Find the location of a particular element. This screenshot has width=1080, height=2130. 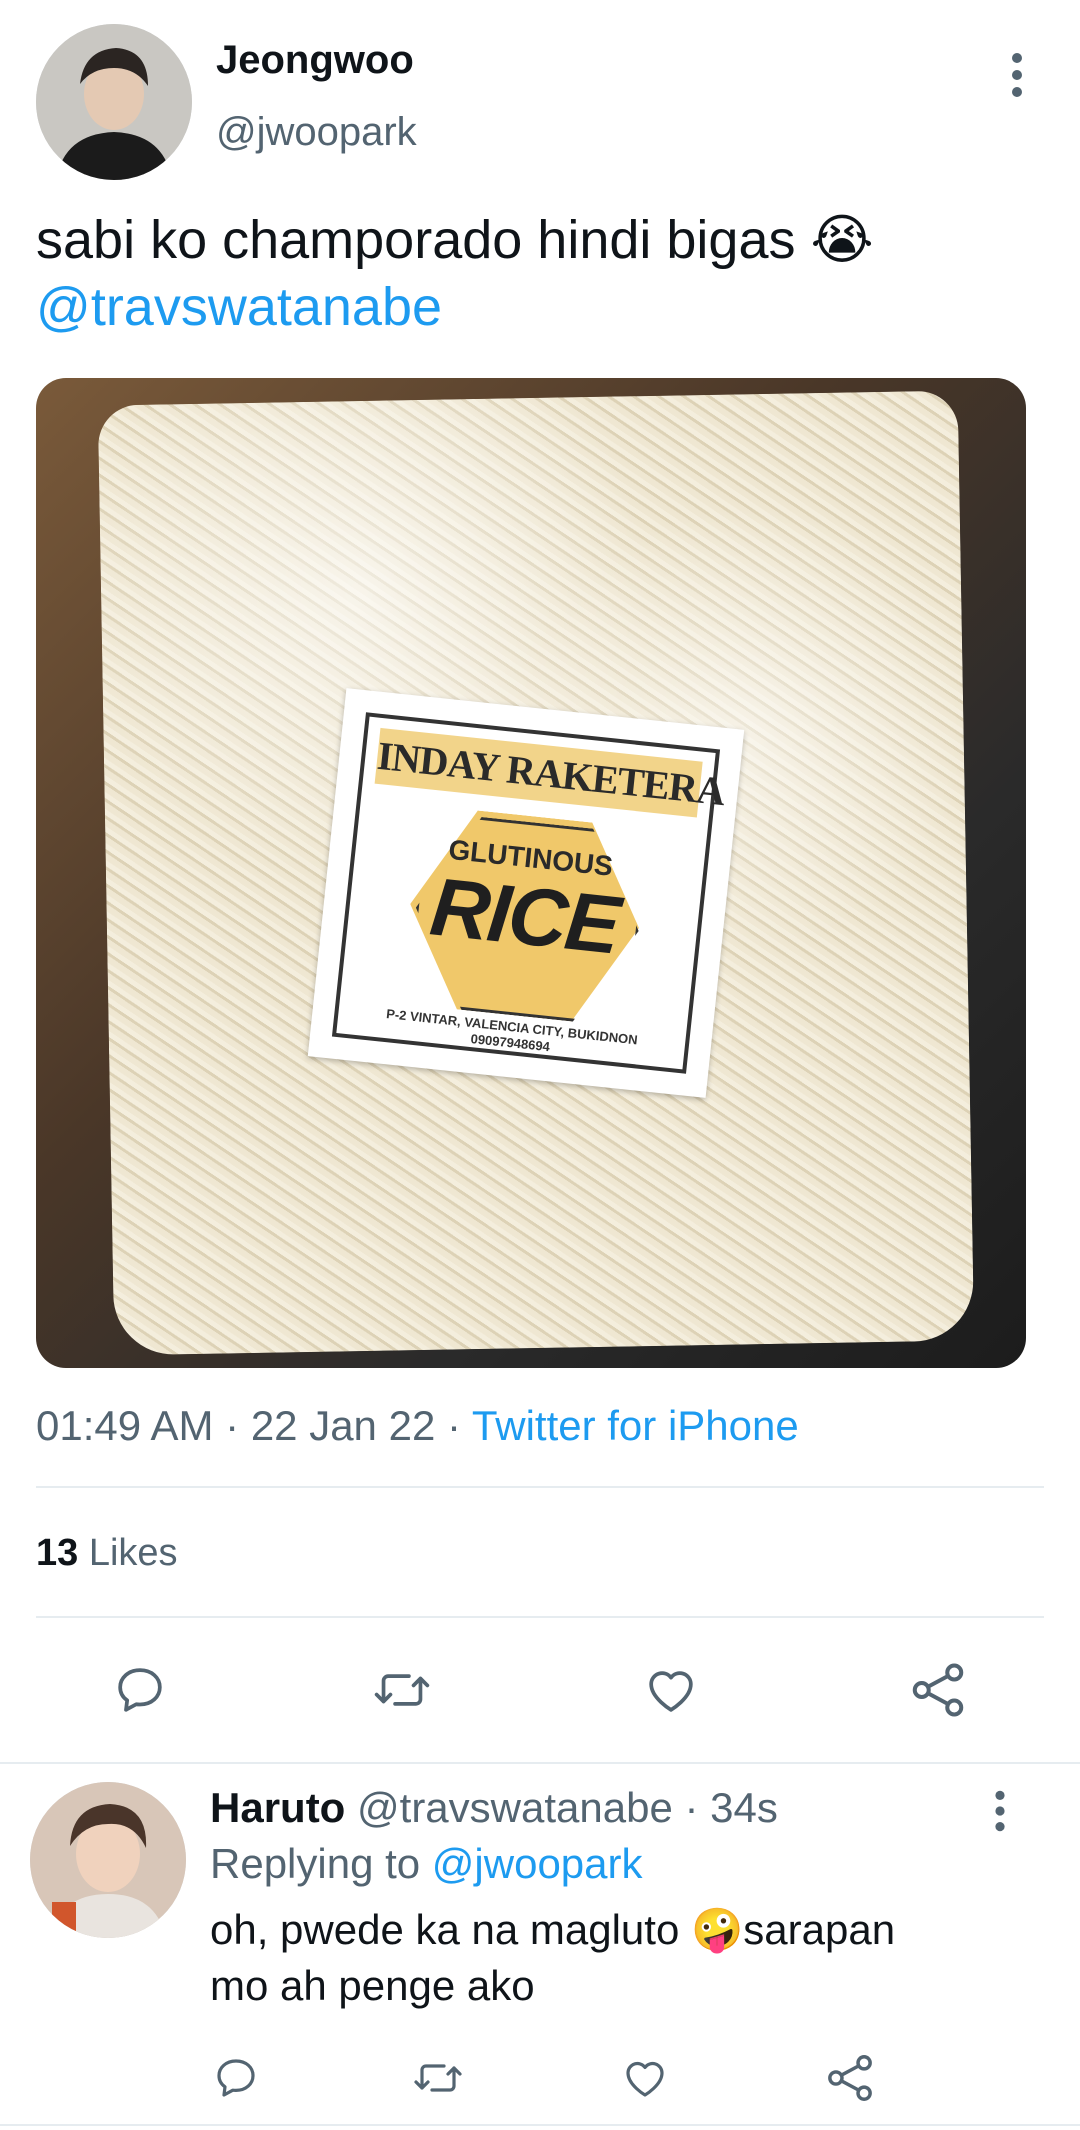

replying-to-handle: @jwoopark is located at coordinates (537, 1863).